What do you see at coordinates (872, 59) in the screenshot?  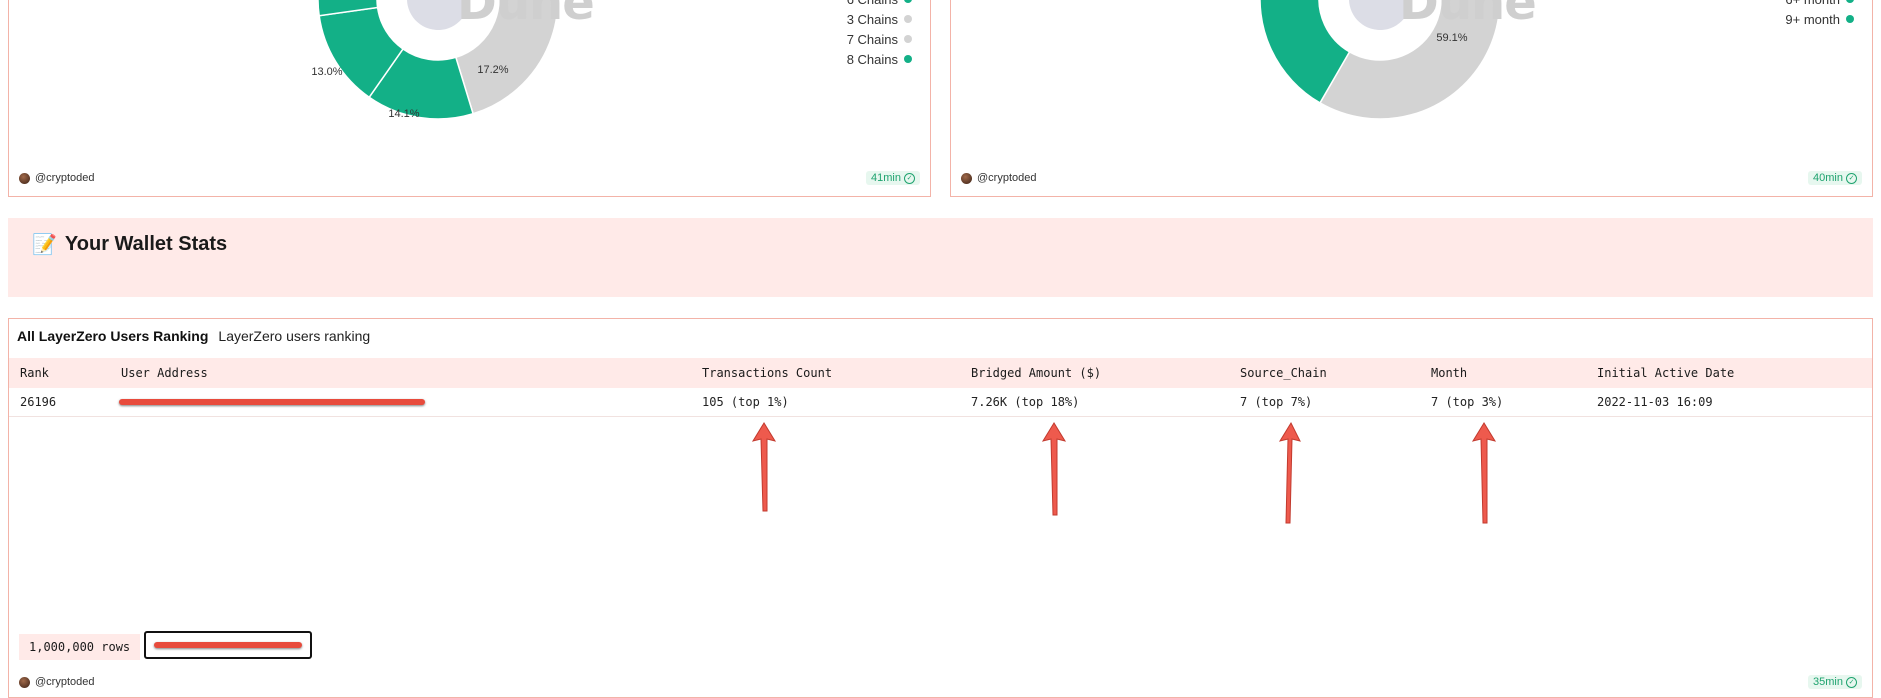 I see `legend-label: 8 Chains` at bounding box center [872, 59].